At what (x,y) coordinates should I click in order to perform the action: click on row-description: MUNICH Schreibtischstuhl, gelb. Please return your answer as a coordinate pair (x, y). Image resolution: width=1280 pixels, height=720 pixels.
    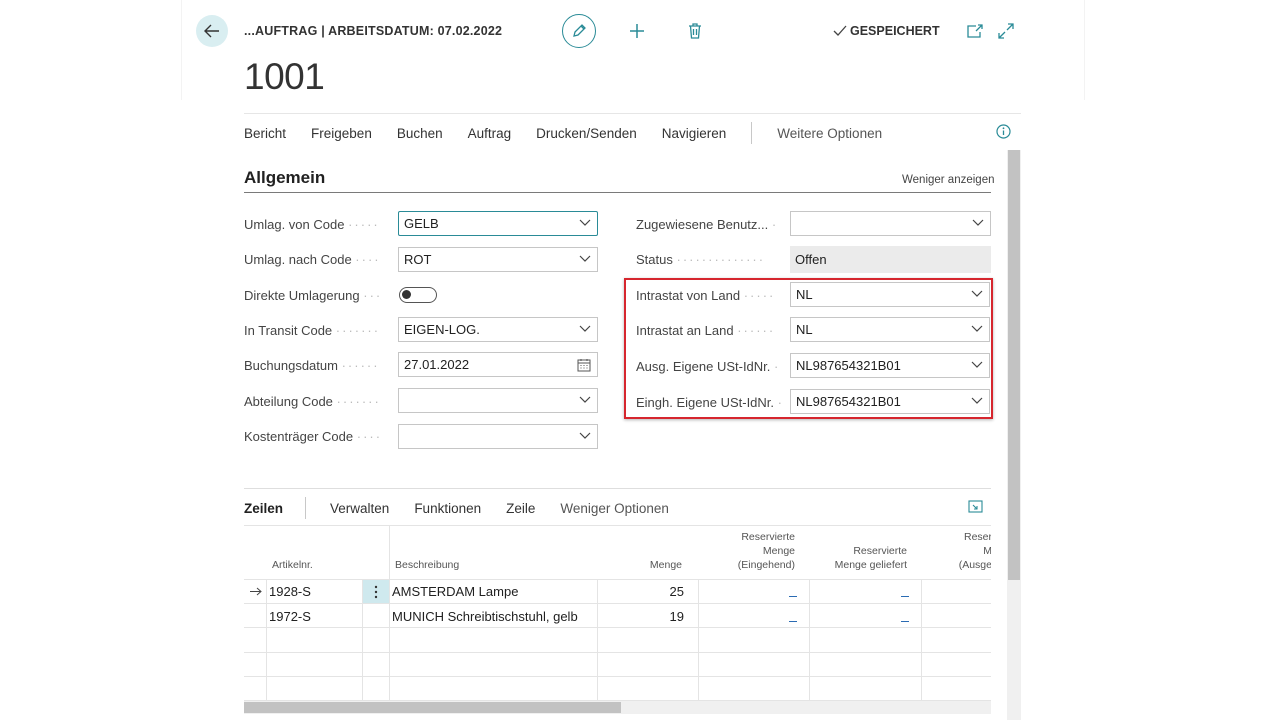
    Looking at the image, I should click on (485, 616).